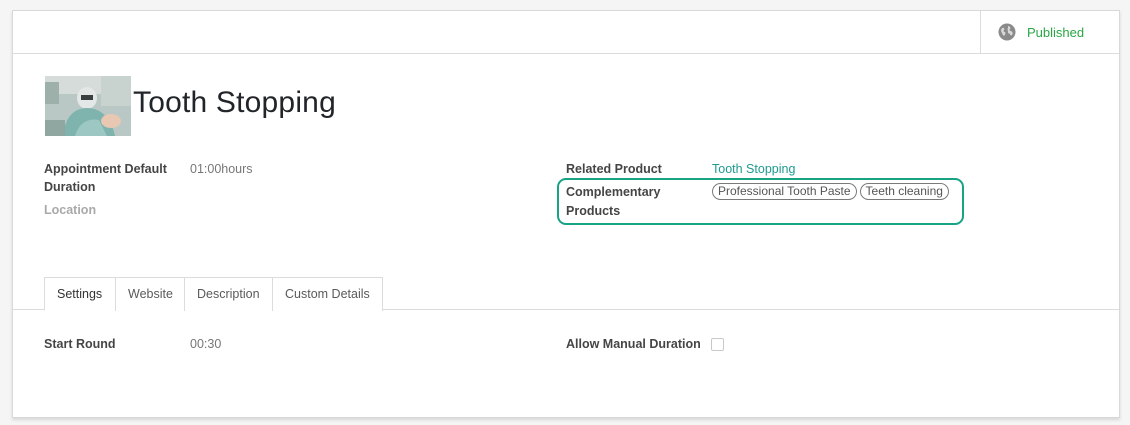 The height and width of the screenshot is (425, 1130). Describe the element at coordinates (1007, 32) in the screenshot. I see `globe-icon` at that location.